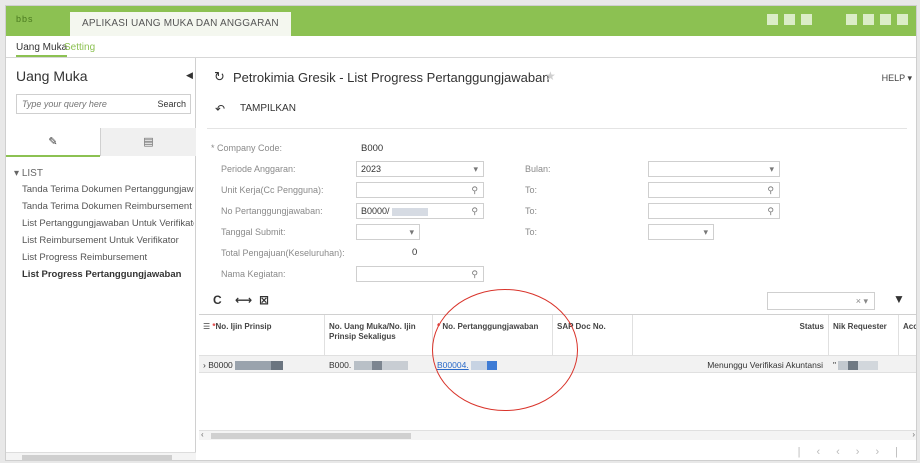 The height and width of the screenshot is (463, 920). What do you see at coordinates (846, 452) in the screenshot?
I see `prev-page-icon: ‹` at bounding box center [846, 452].